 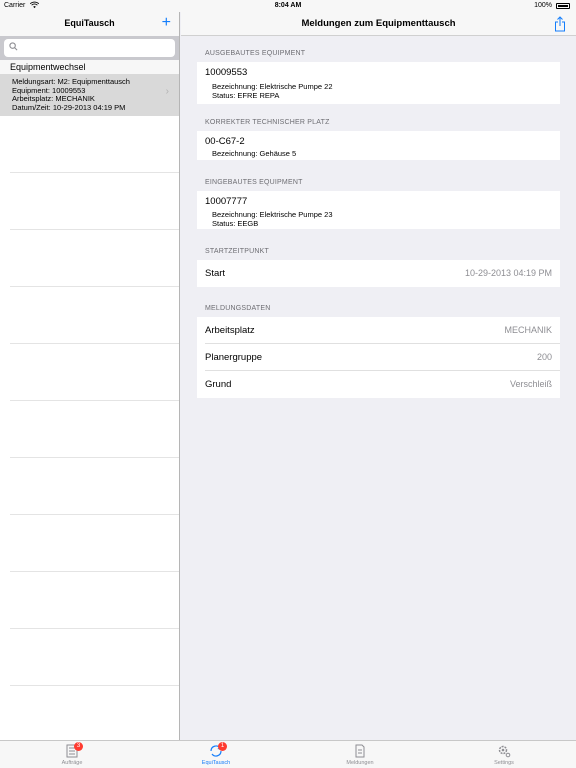 What do you see at coordinates (225, 141) in the screenshot?
I see `location-number: 00-C67-2` at bounding box center [225, 141].